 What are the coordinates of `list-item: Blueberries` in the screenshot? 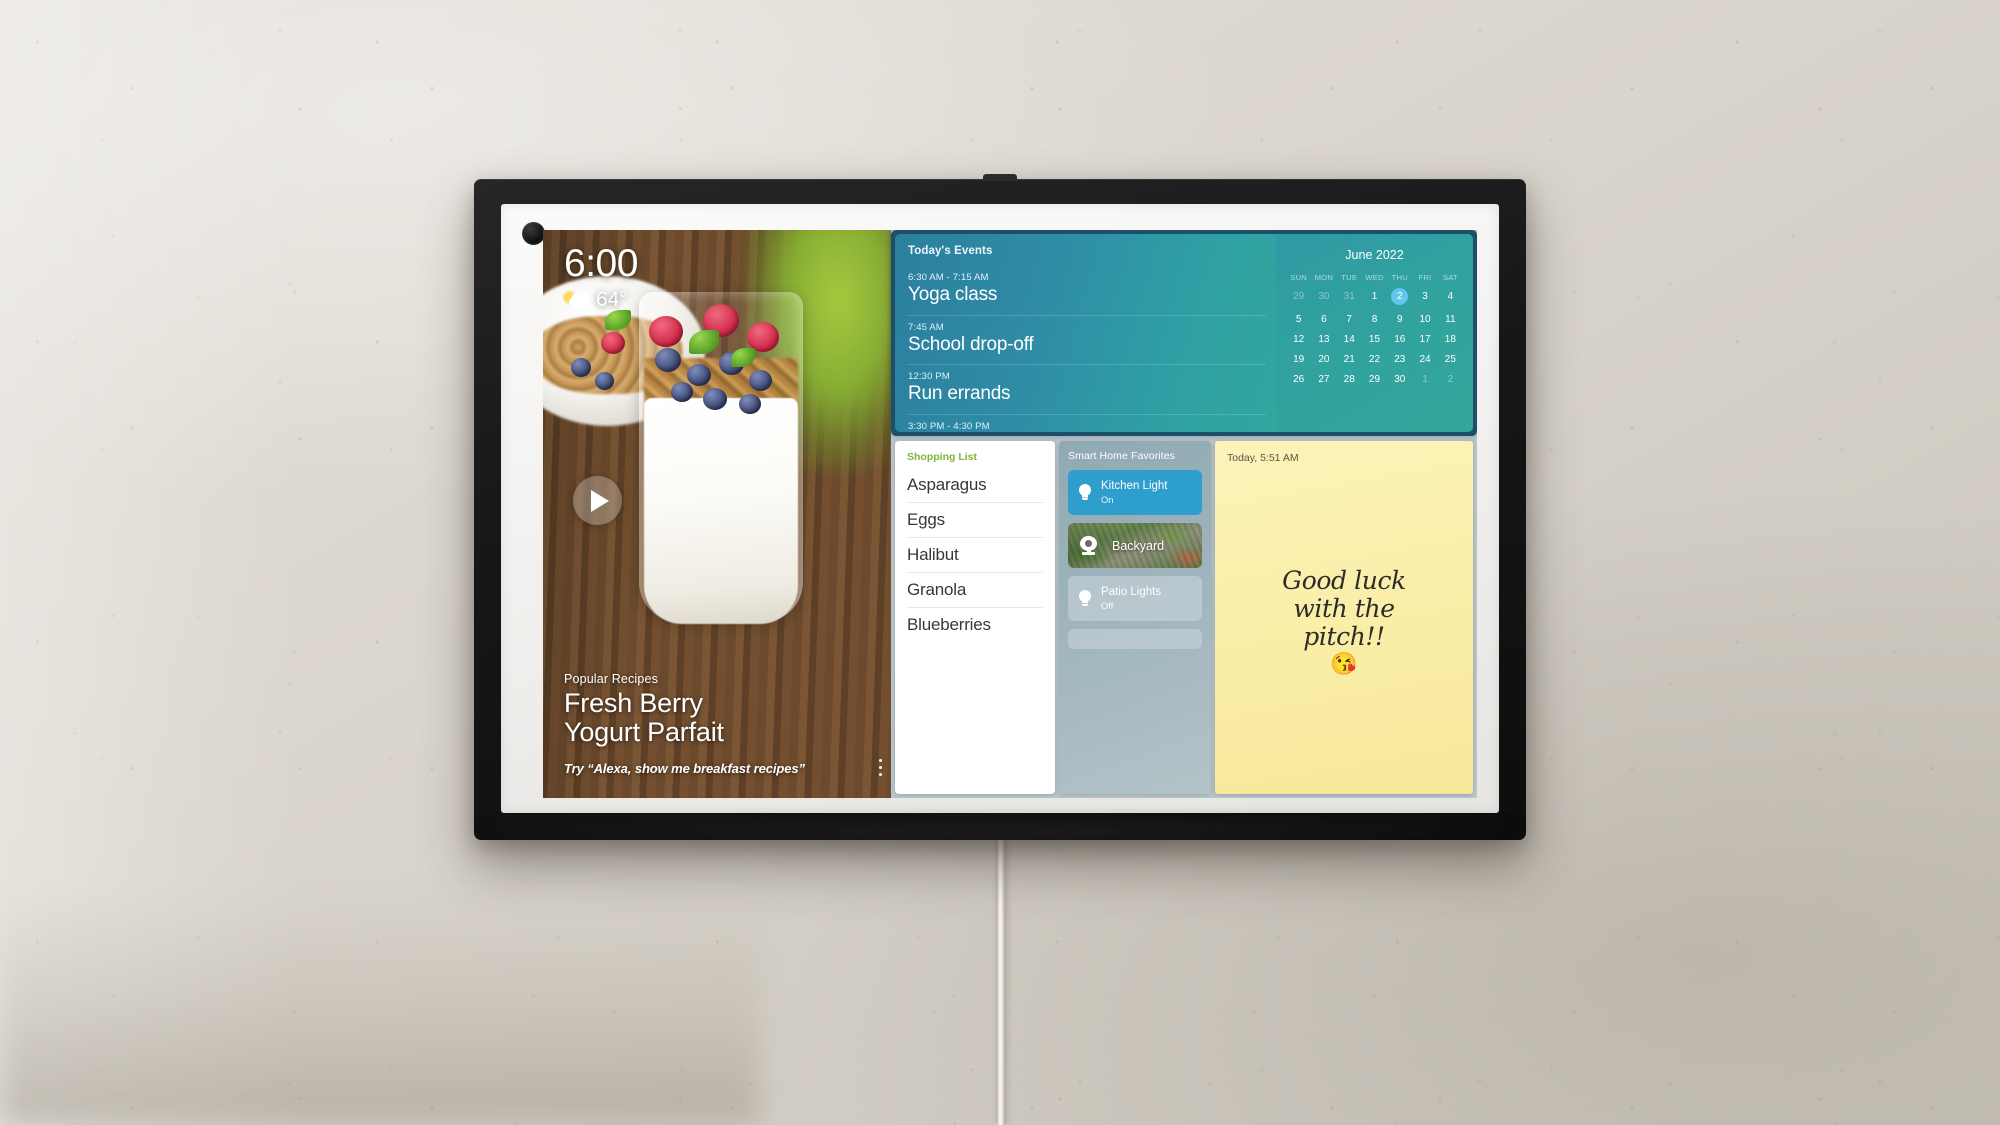 It's located at (975, 625).